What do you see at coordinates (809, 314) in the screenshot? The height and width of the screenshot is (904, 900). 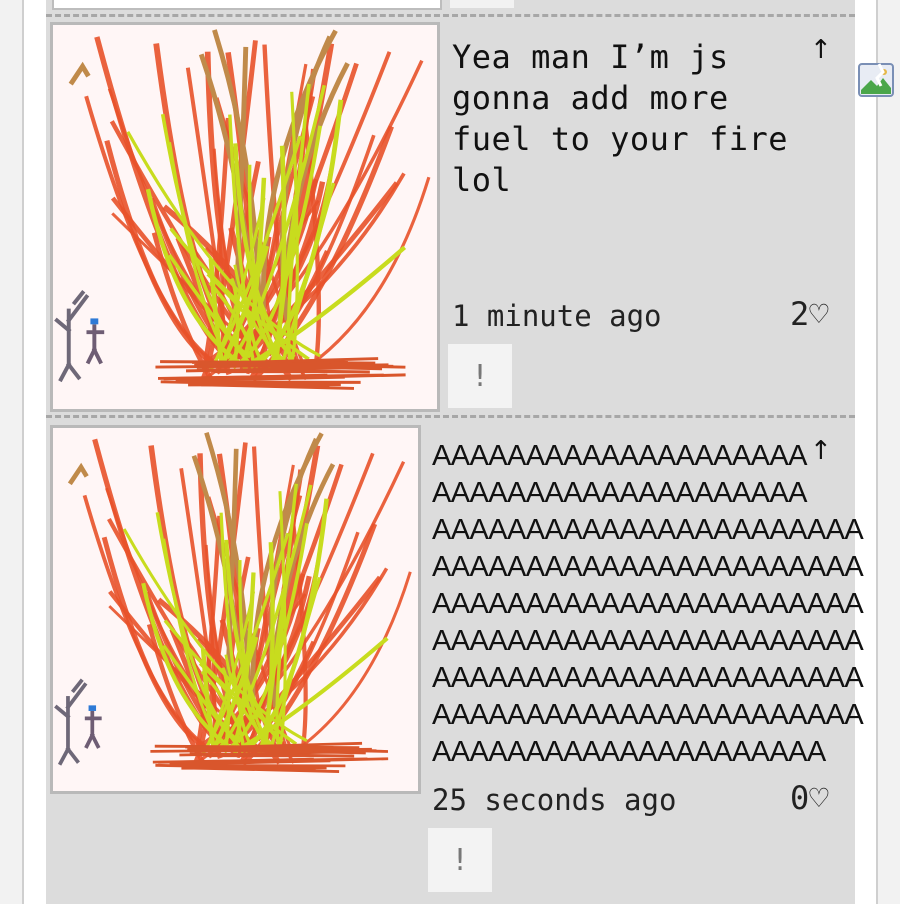 I see `like-count-heart: 2♡` at bounding box center [809, 314].